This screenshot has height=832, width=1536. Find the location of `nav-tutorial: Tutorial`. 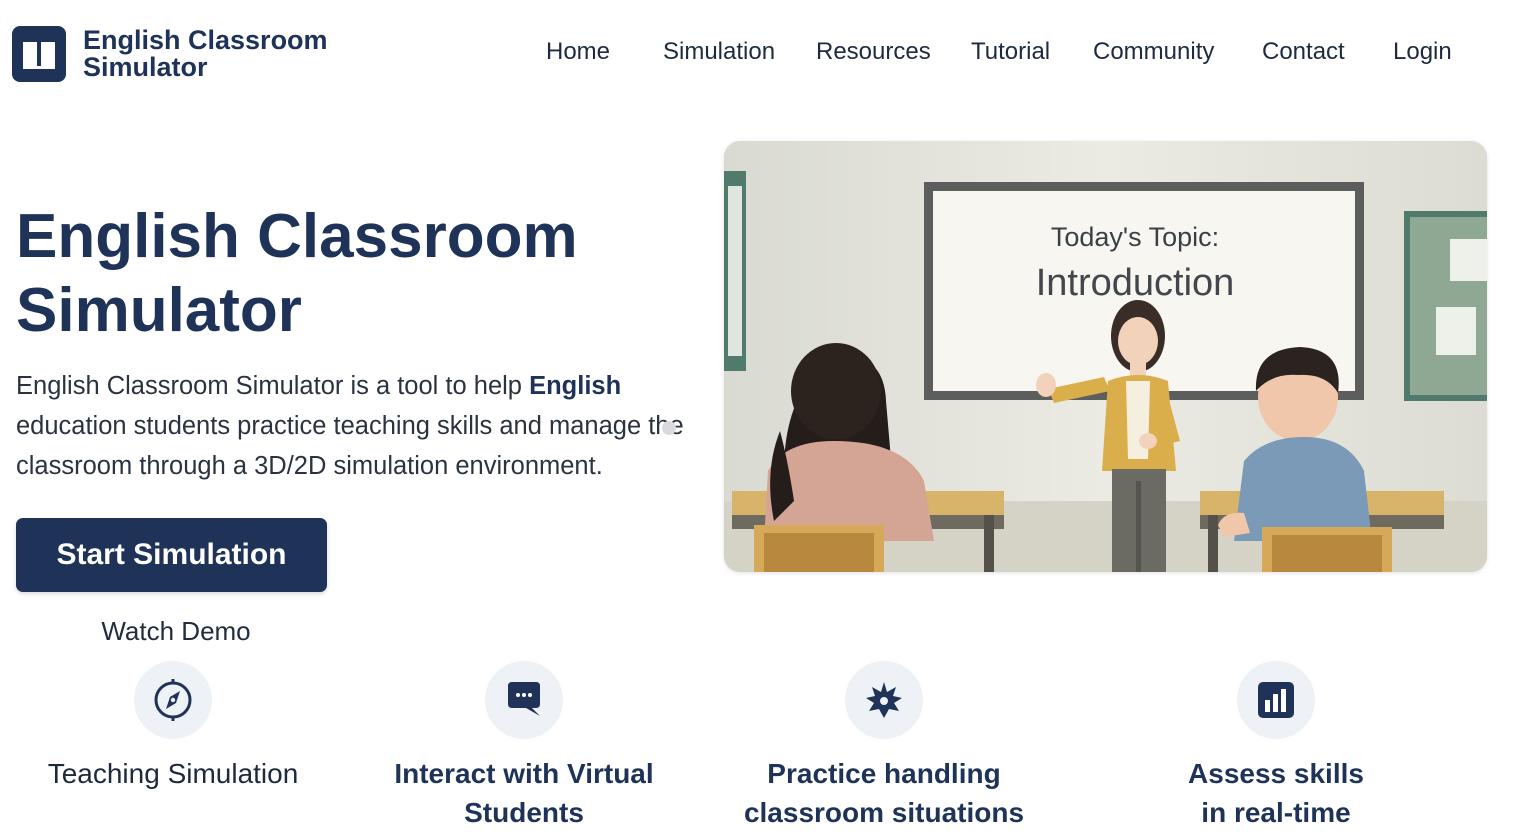

nav-tutorial: Tutorial is located at coordinates (1010, 52).